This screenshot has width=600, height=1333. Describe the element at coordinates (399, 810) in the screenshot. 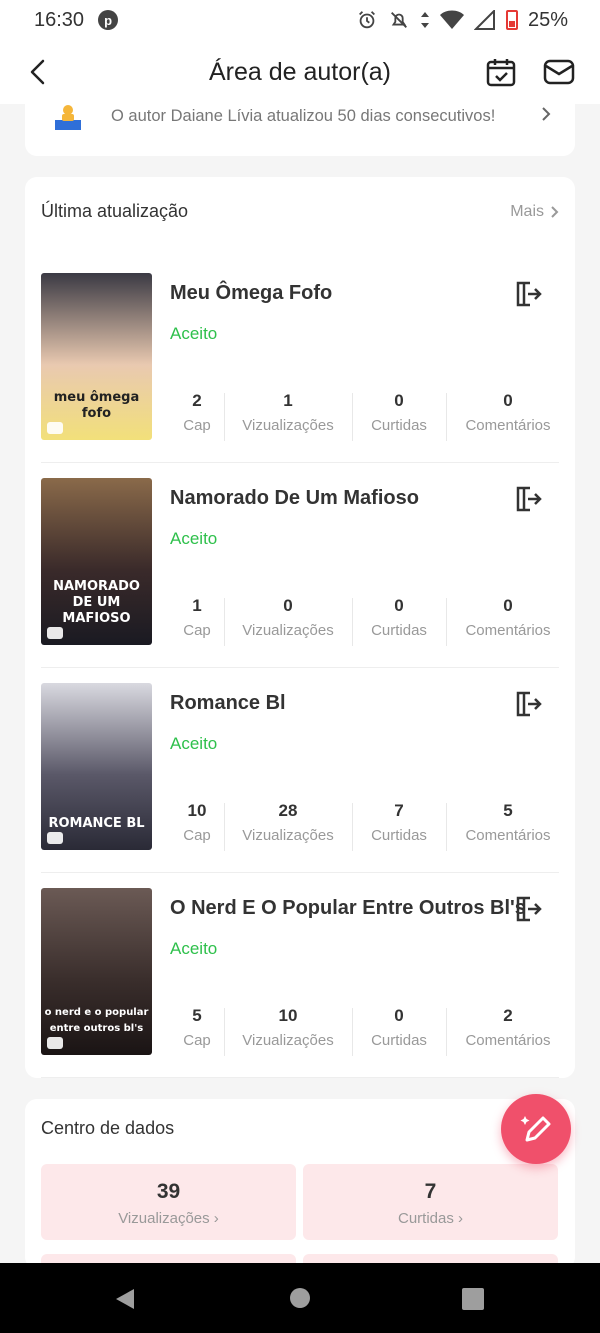

I see `stat-value: 7` at that location.